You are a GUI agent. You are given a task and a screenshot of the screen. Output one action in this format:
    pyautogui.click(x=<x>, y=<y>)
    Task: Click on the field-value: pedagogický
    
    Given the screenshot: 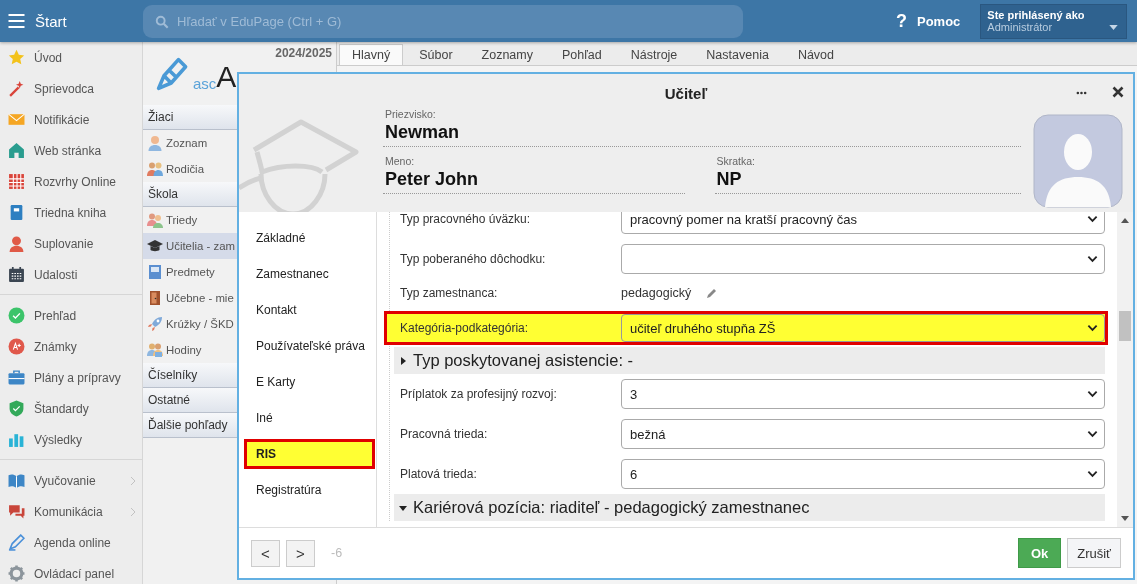 What is the action you would take?
    pyautogui.click(x=656, y=293)
    